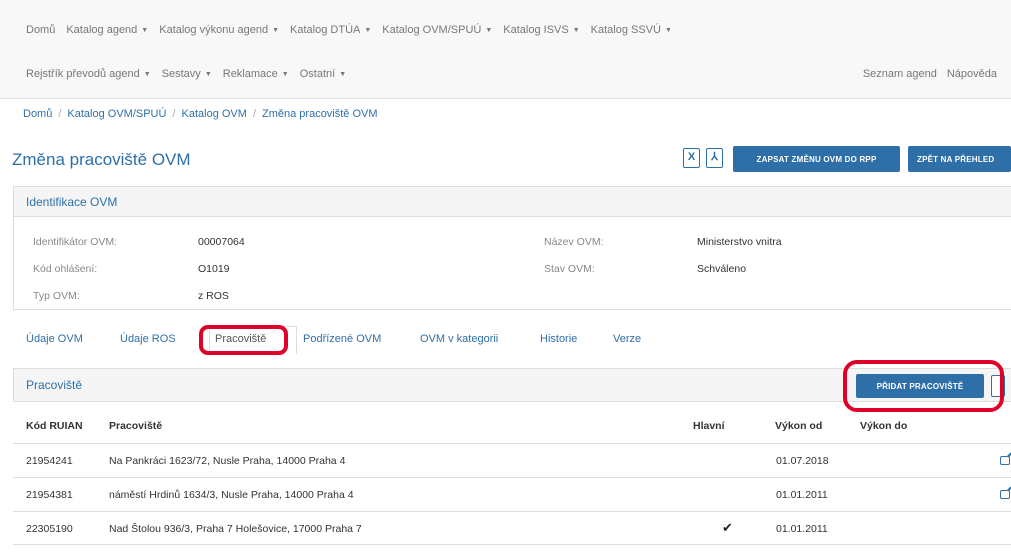 The image size is (1011, 558). I want to click on nav-sestavy: Sestavy ▼, so click(187, 74).